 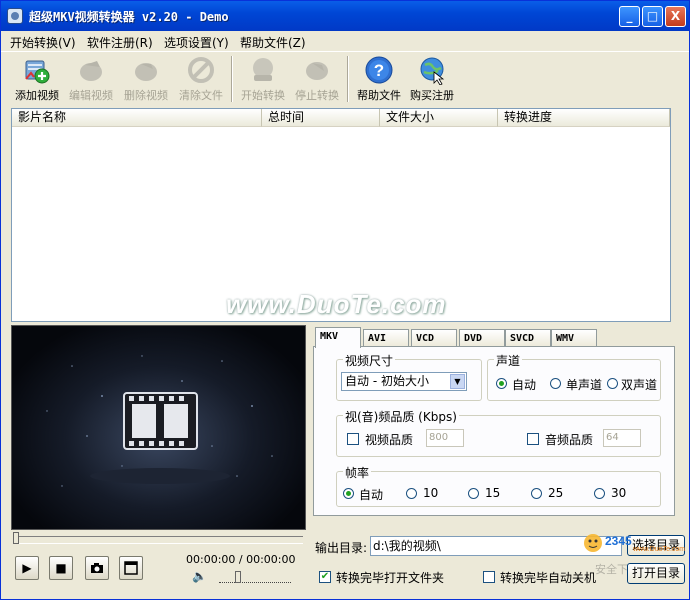 I want to click on channel-stereo-radio, so click(x=612, y=383).